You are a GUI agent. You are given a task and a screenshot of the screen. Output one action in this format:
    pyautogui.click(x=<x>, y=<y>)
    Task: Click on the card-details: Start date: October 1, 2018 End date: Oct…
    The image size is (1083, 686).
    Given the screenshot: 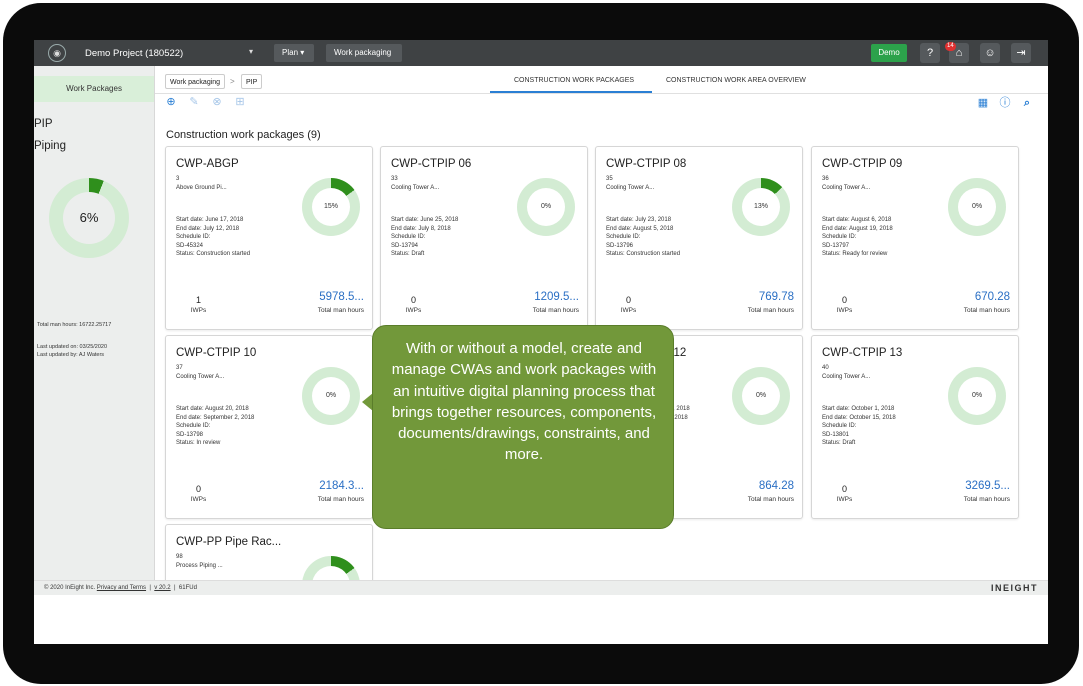 What is the action you would take?
    pyautogui.click(x=859, y=426)
    